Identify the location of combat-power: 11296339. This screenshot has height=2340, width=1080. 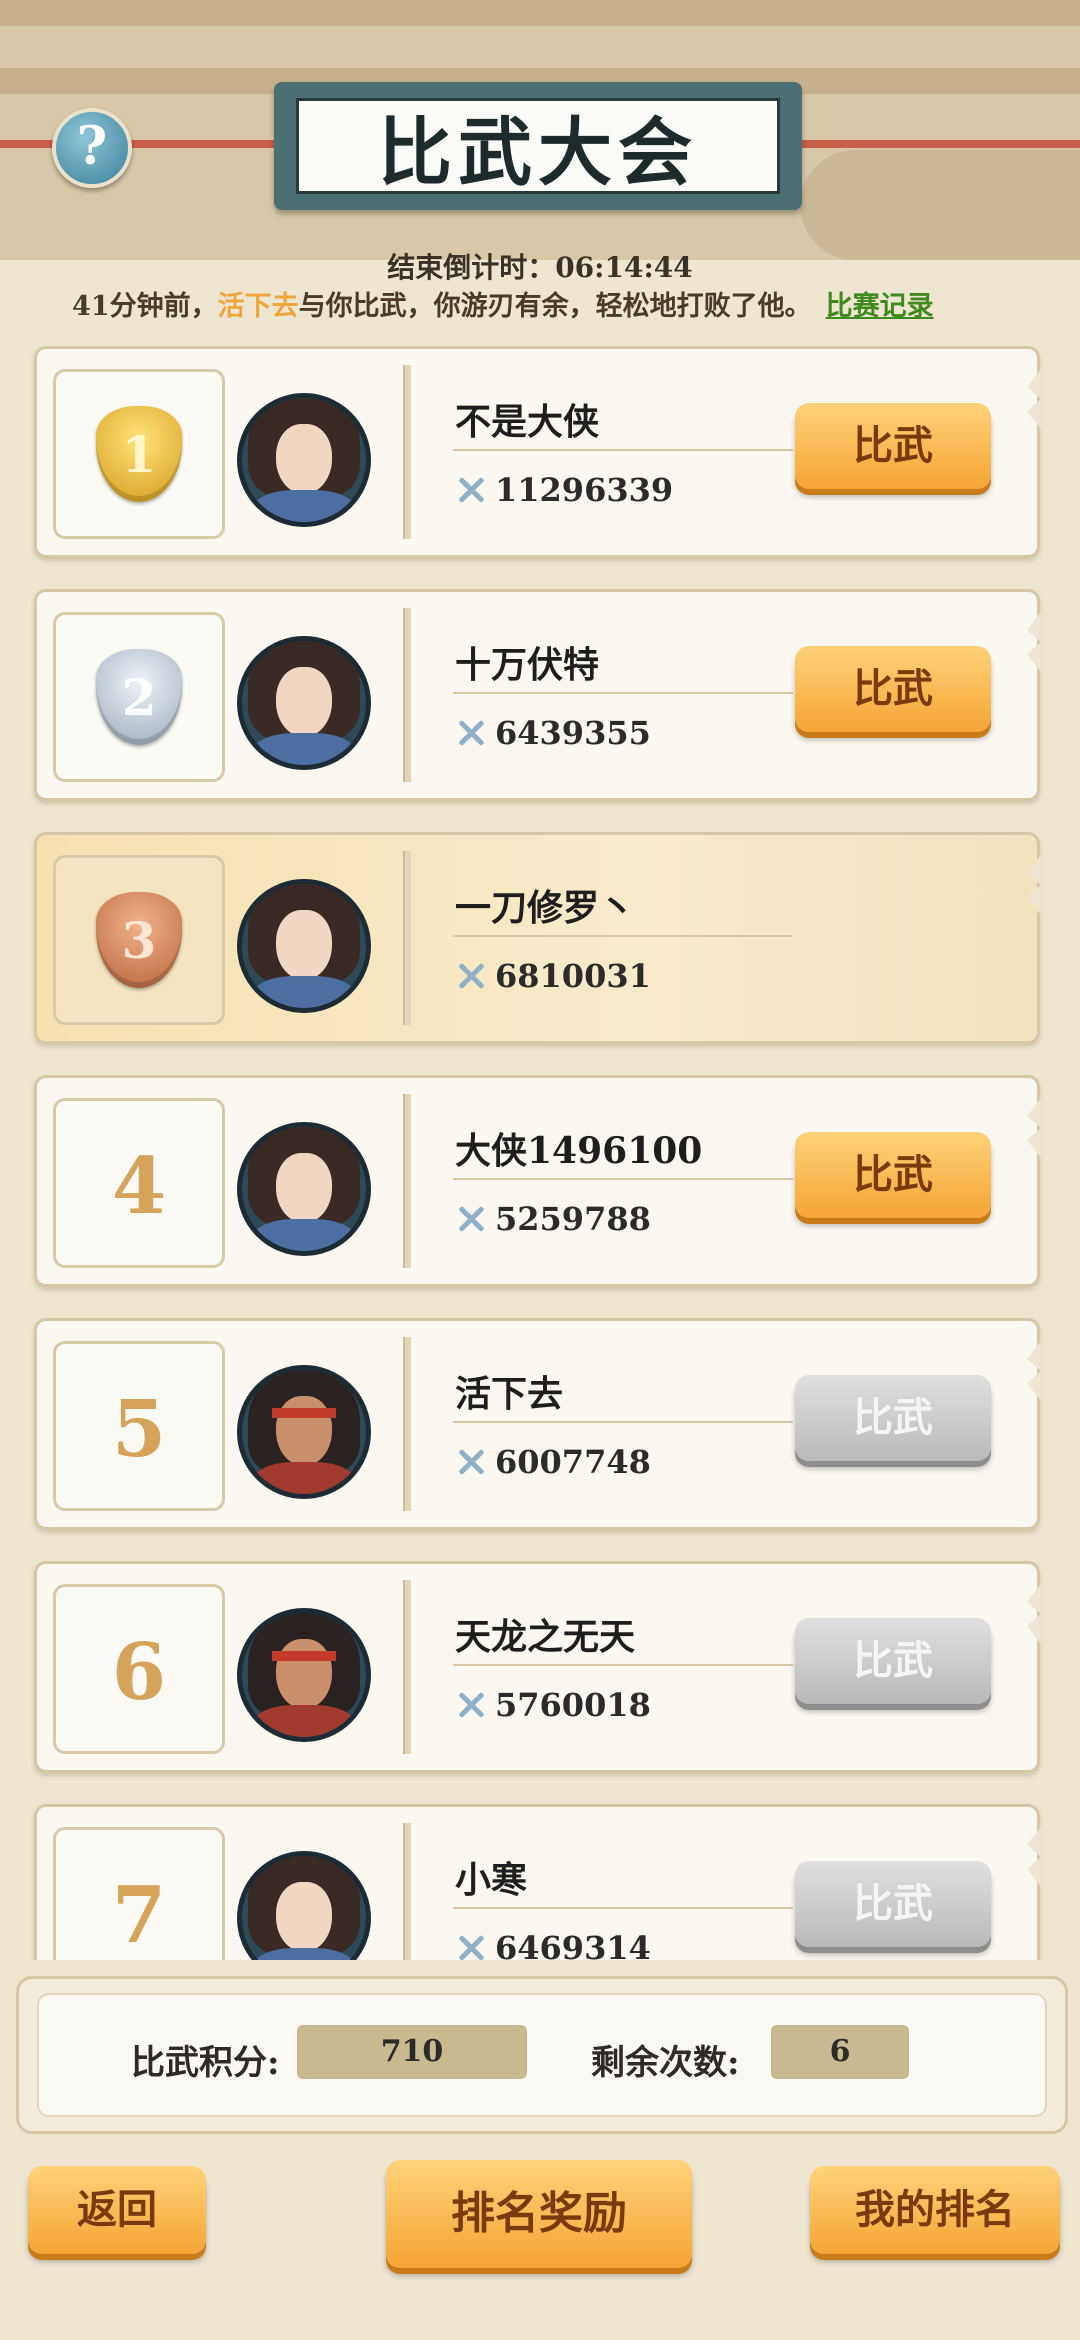
(564, 490).